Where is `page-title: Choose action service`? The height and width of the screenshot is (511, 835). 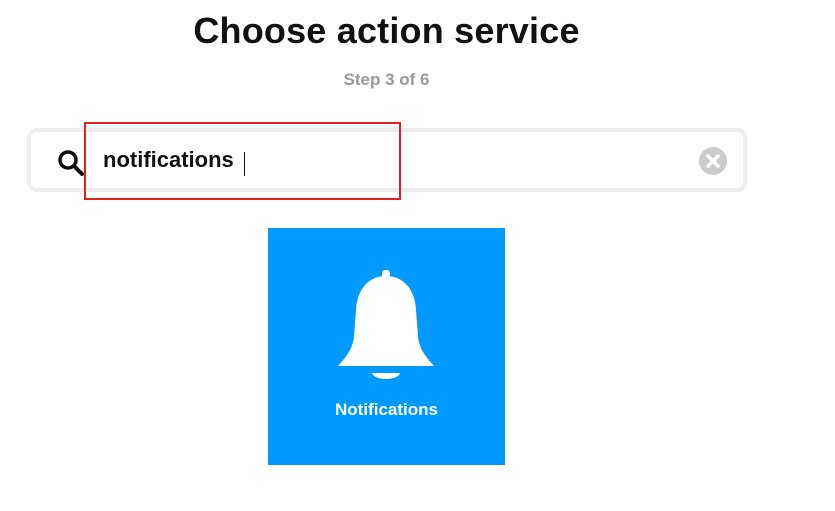
page-title: Choose action service is located at coordinates (386, 30).